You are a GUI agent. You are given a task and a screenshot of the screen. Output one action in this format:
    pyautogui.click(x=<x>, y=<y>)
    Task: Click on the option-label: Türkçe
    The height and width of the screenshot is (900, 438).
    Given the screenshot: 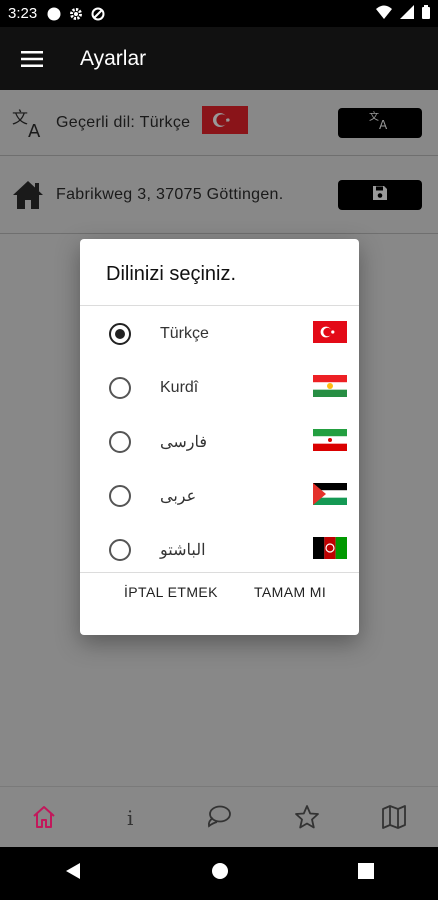 What is the action you would take?
    pyautogui.click(x=184, y=333)
    